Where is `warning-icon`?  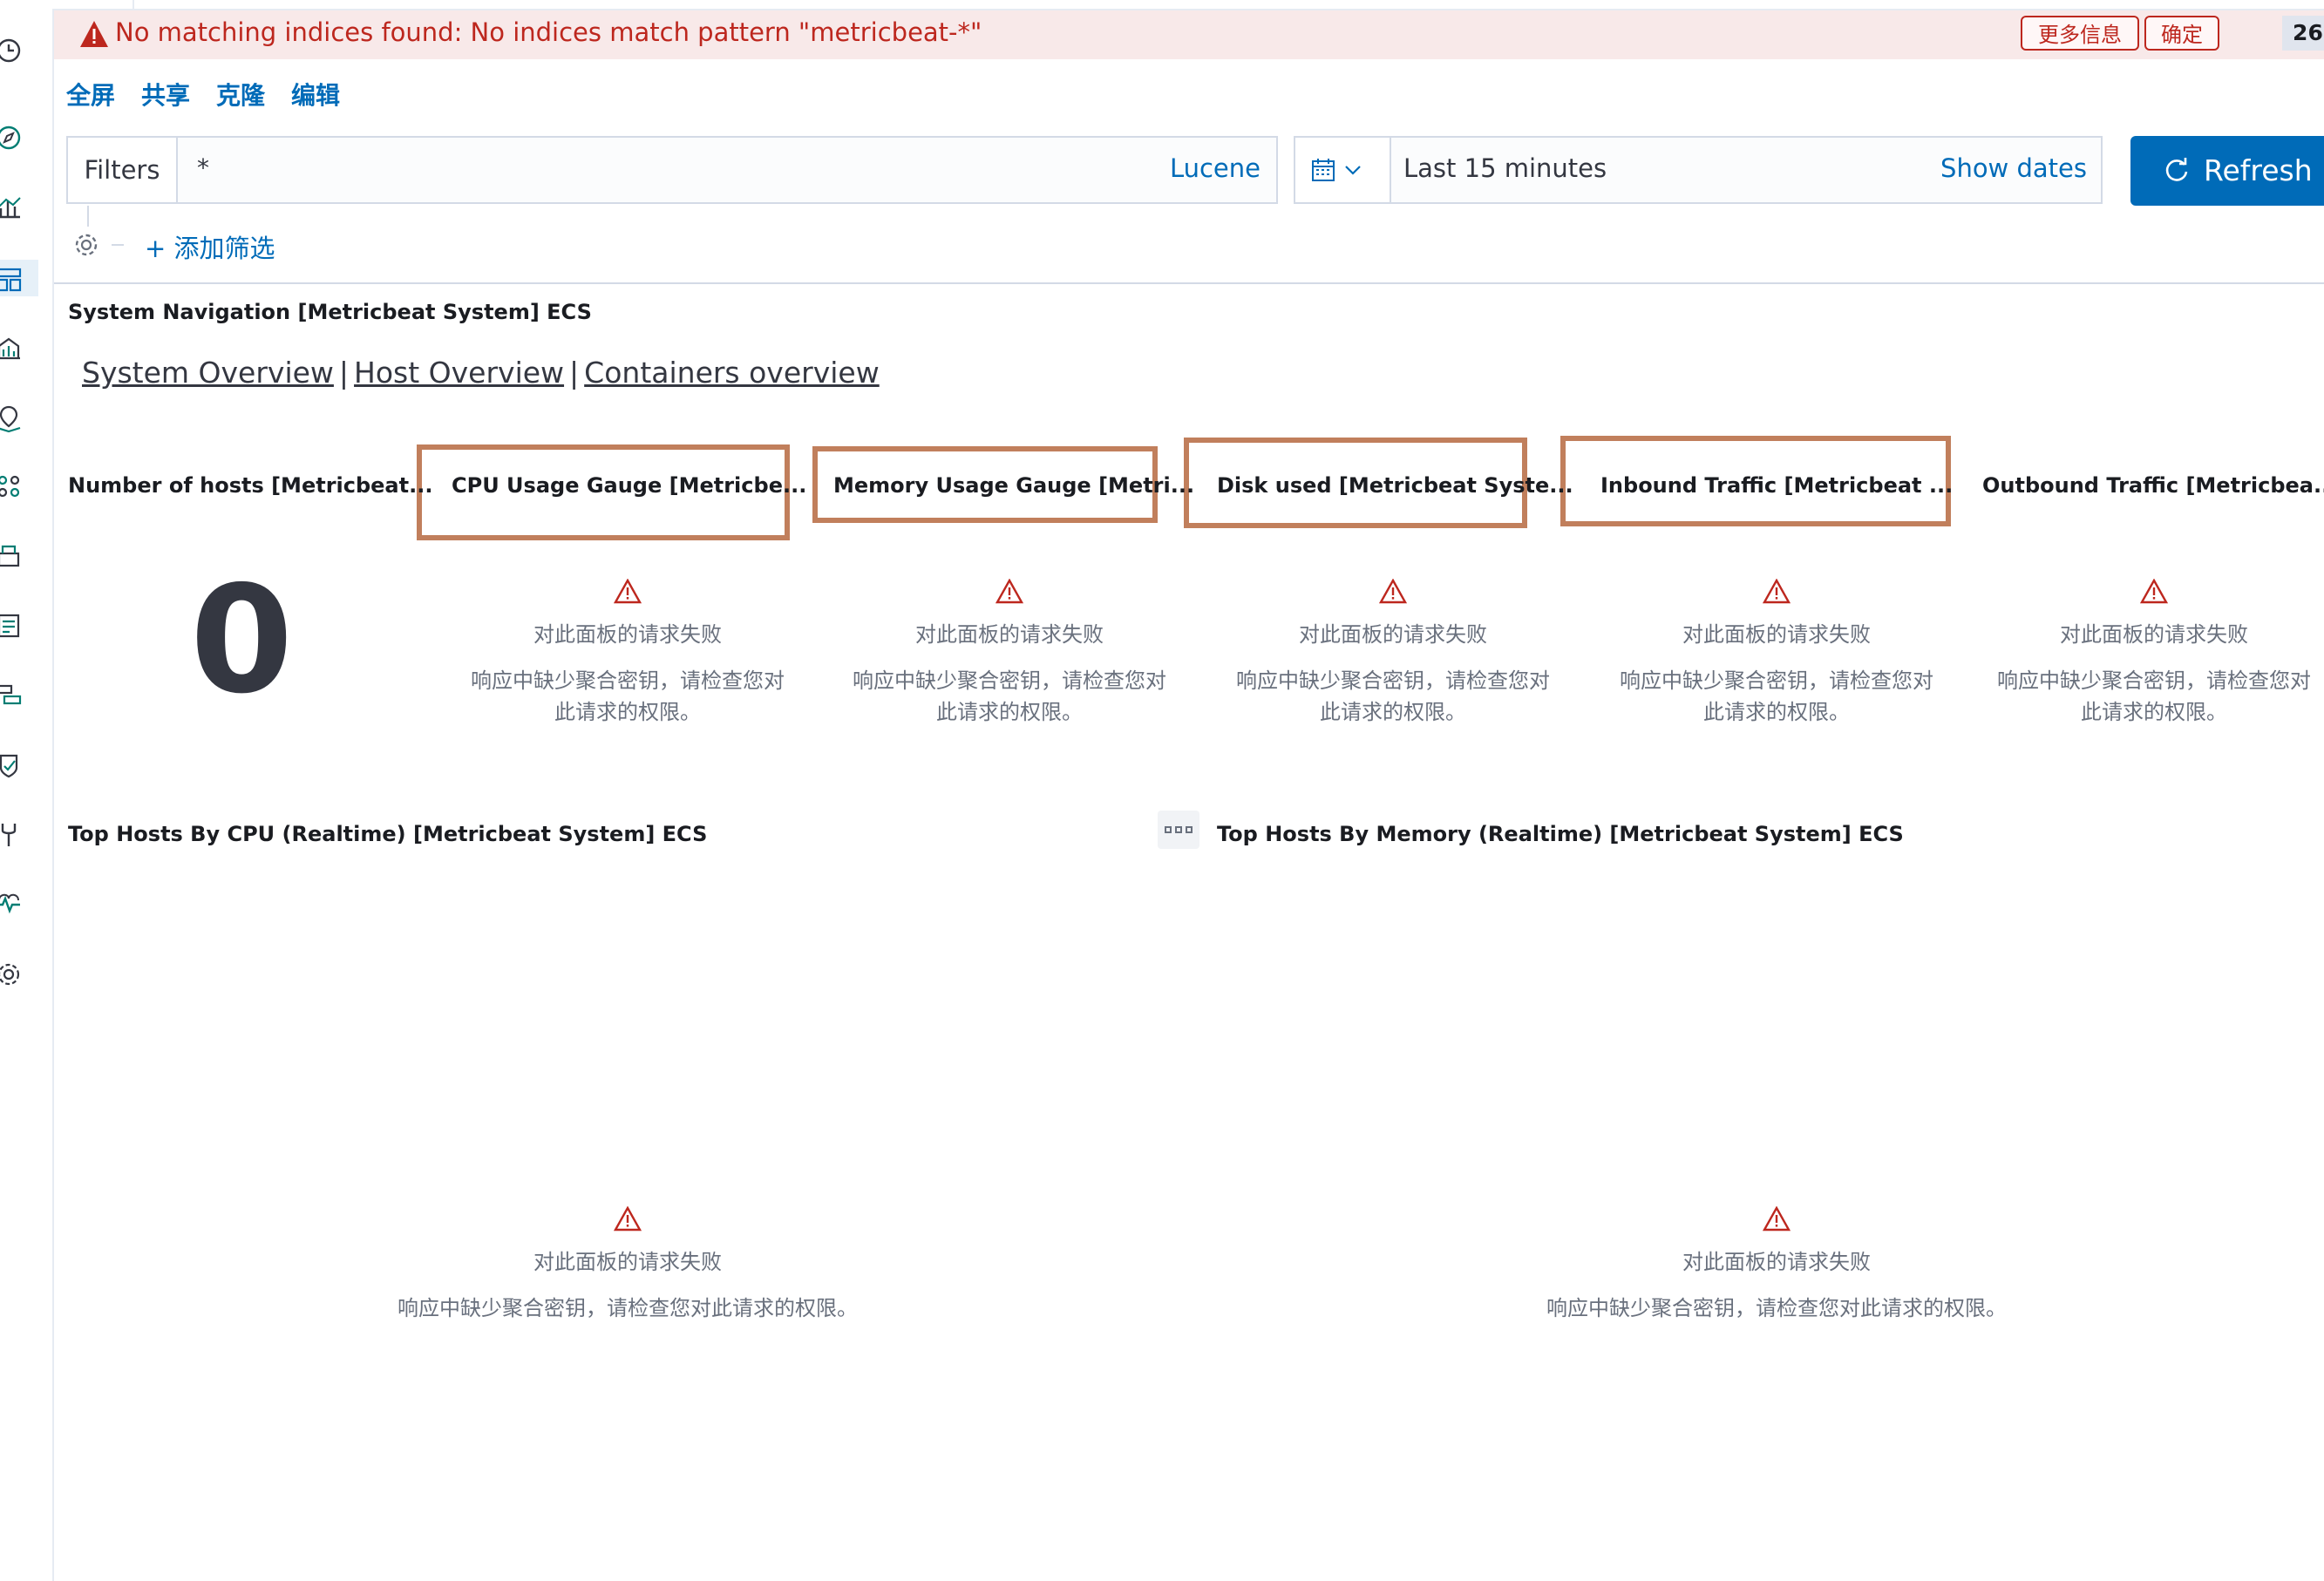 warning-icon is located at coordinates (94, 34).